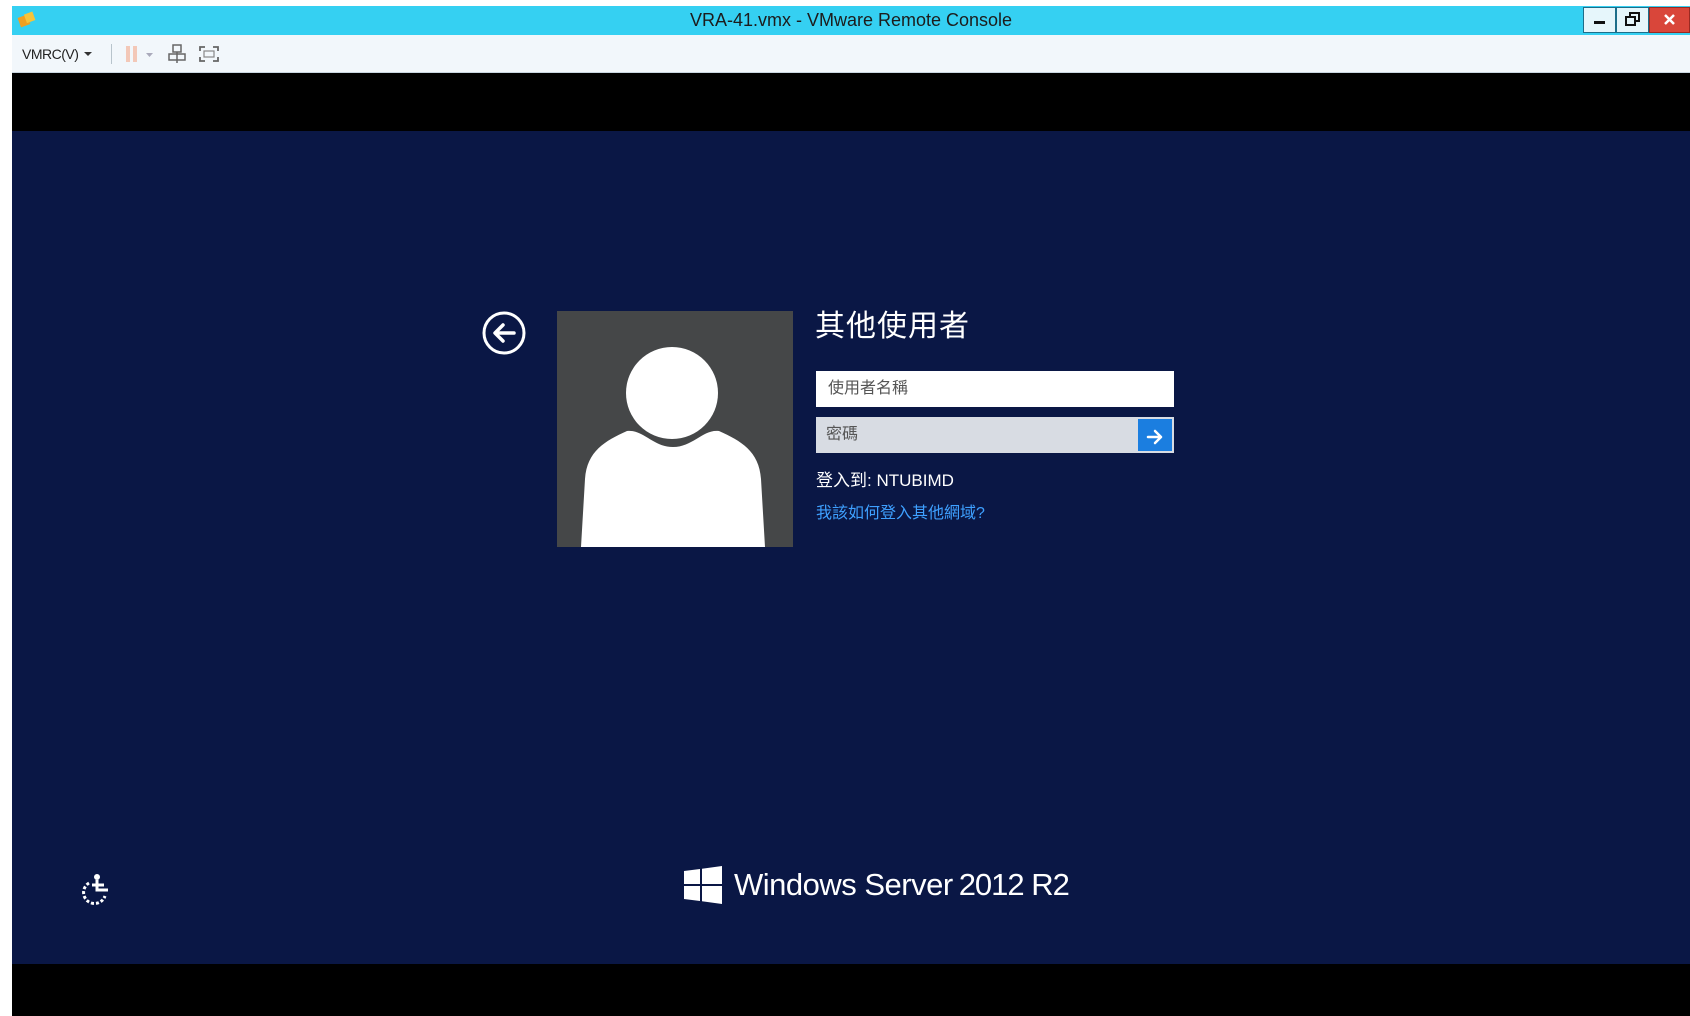  I want to click on vmrc-menu-button: VMRC(V), so click(57, 54).